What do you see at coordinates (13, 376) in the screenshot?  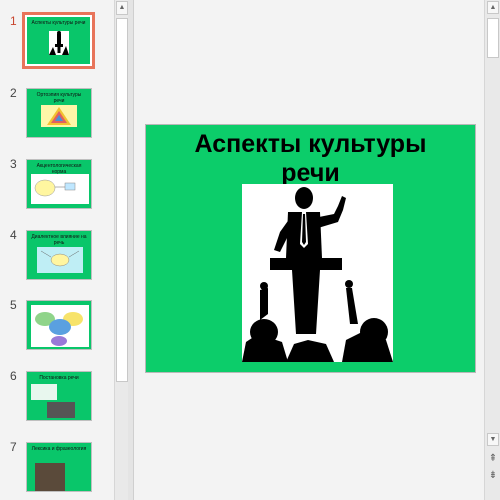 I see `thumbnail-number: 6` at bounding box center [13, 376].